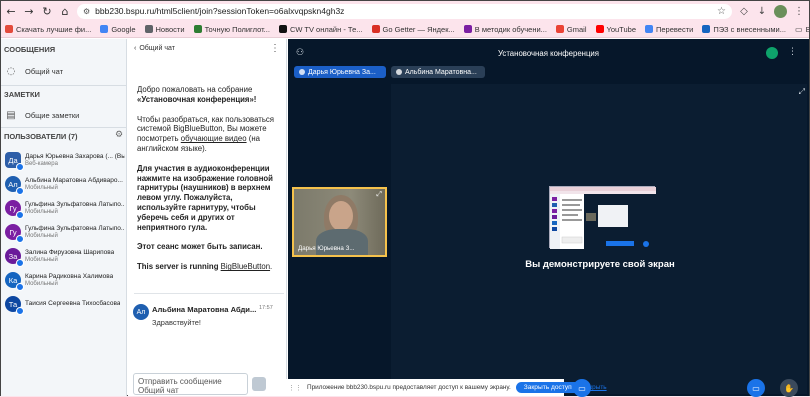 Image resolution: width=810 pixels, height=397 pixels. I want to click on bookmark-label: Новости, so click(170, 29).